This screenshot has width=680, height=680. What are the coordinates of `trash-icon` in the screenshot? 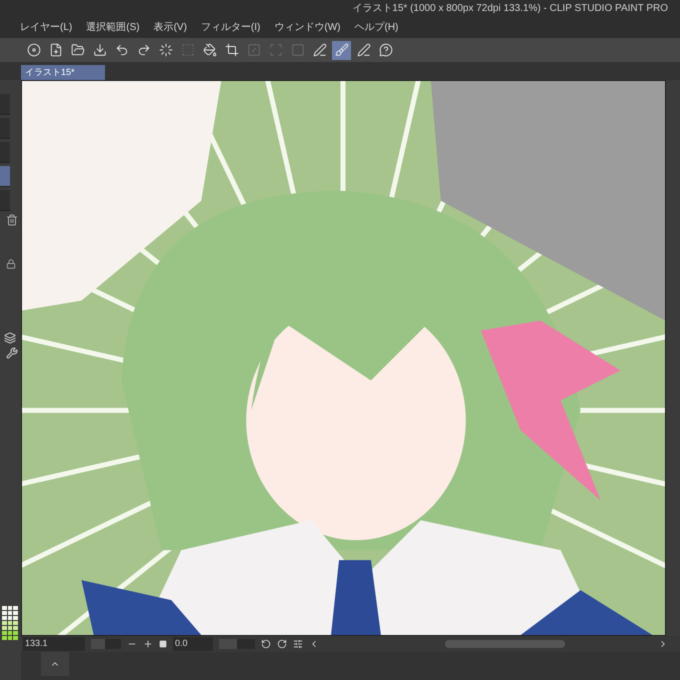 It's located at (12, 220).